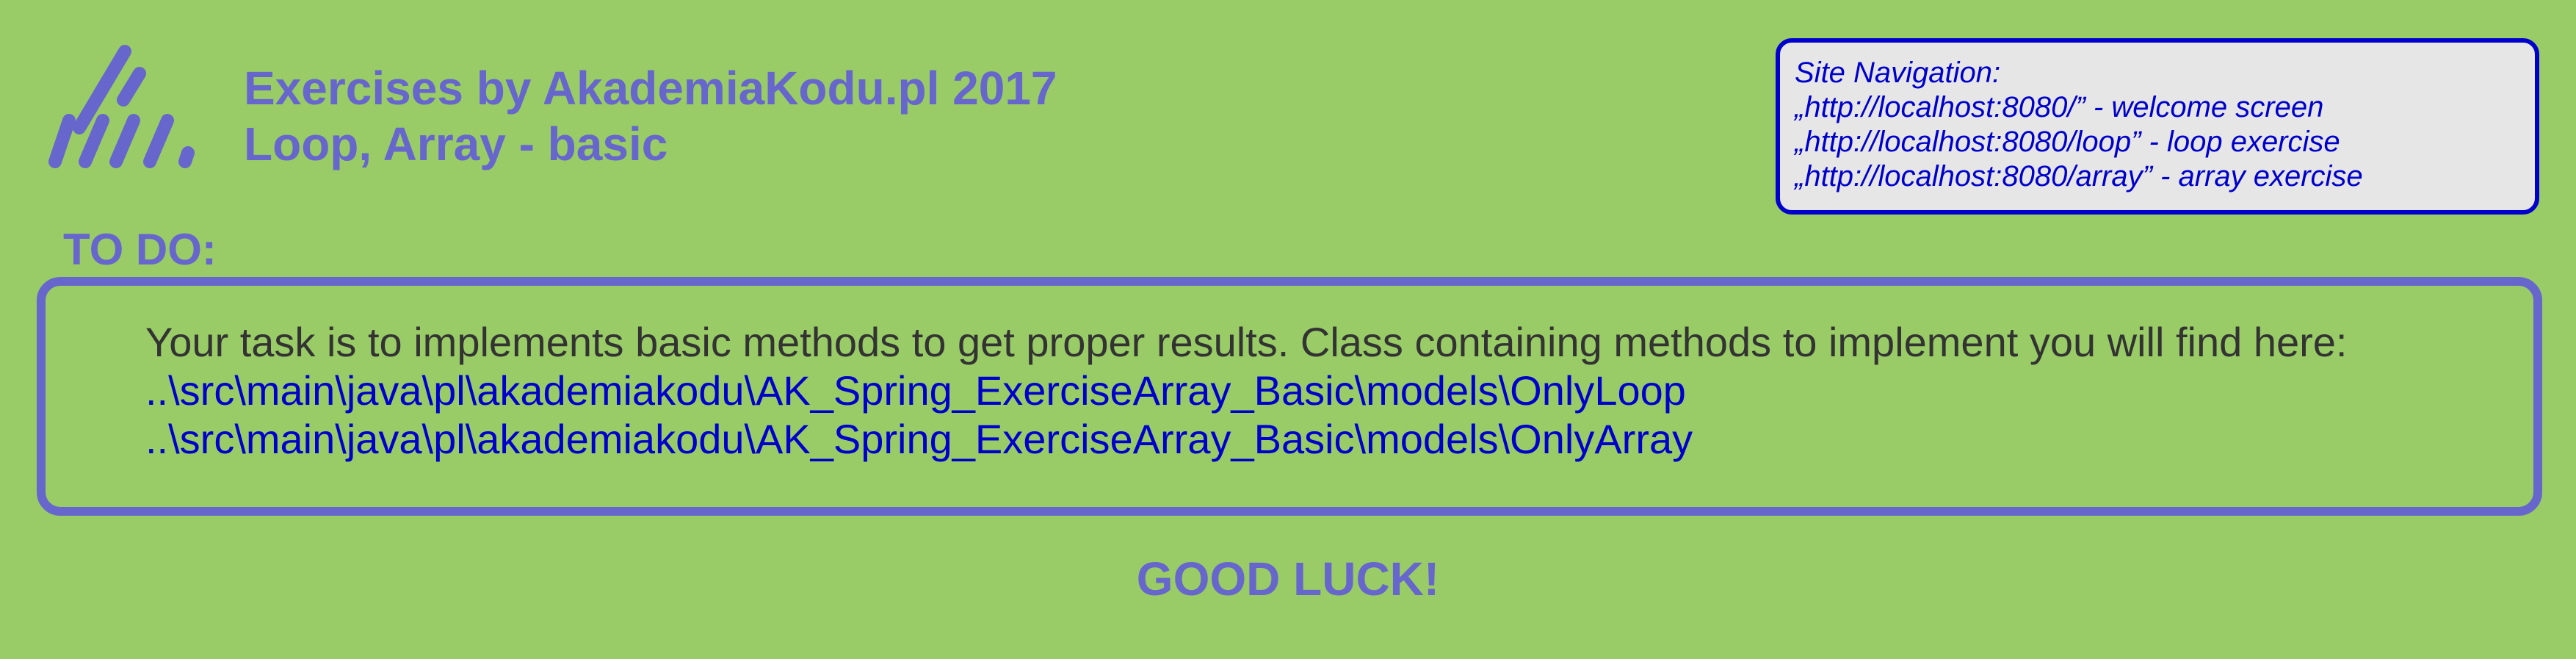 The image size is (2576, 659). What do you see at coordinates (650, 88) in the screenshot?
I see `page-title-line-1: Exercises by AkademiaKodu.pl 2017` at bounding box center [650, 88].